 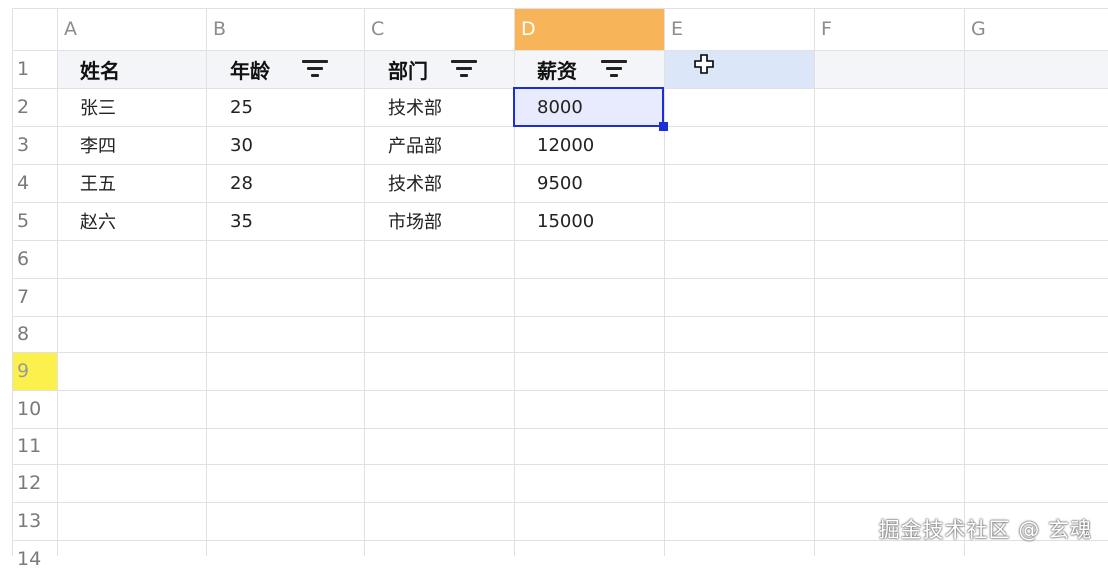 I want to click on row-header-5: 5, so click(x=34, y=221).